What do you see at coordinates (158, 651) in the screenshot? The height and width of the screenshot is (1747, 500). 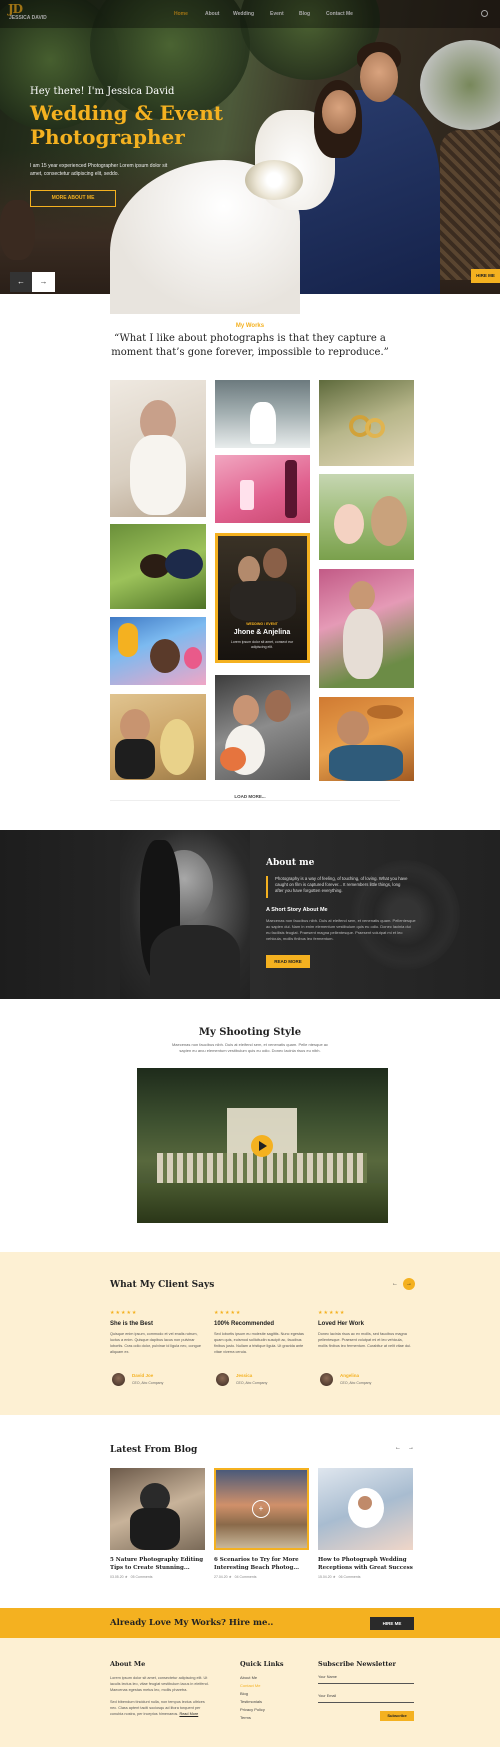 I see `gallery-photo-first-birthday` at bounding box center [158, 651].